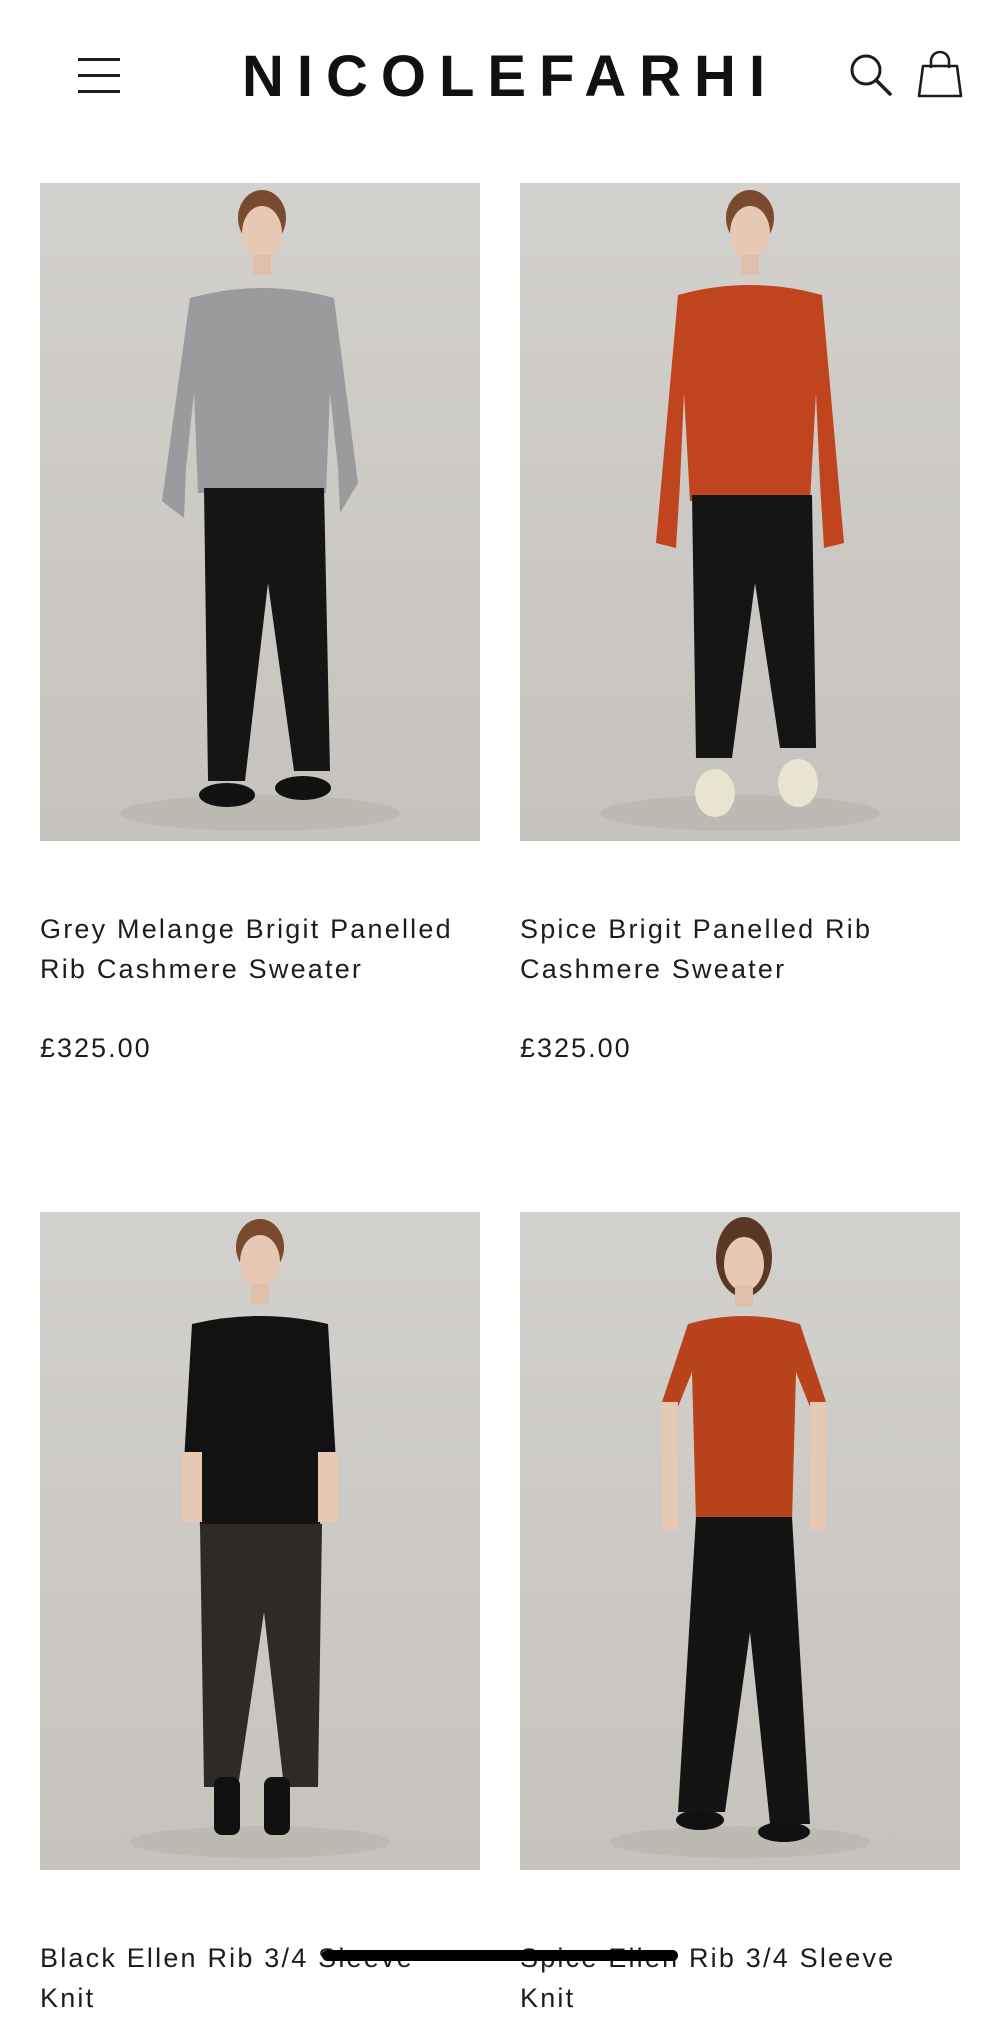  What do you see at coordinates (871, 75) in the screenshot?
I see `search-icon` at bounding box center [871, 75].